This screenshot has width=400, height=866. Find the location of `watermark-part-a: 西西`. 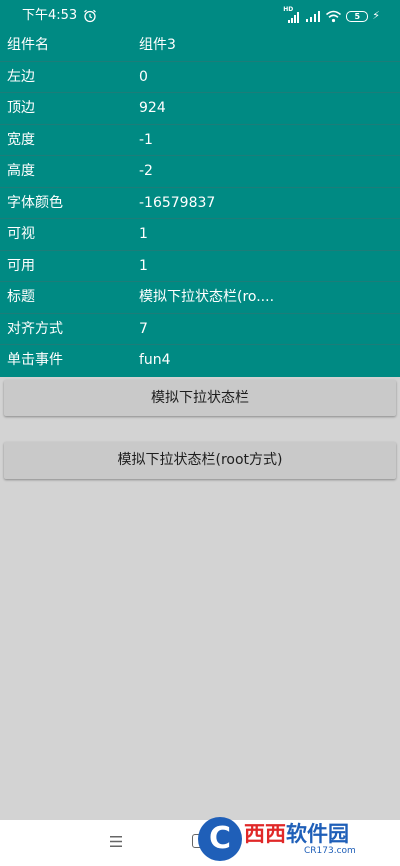

watermark-part-a: 西西 is located at coordinates (265, 833).